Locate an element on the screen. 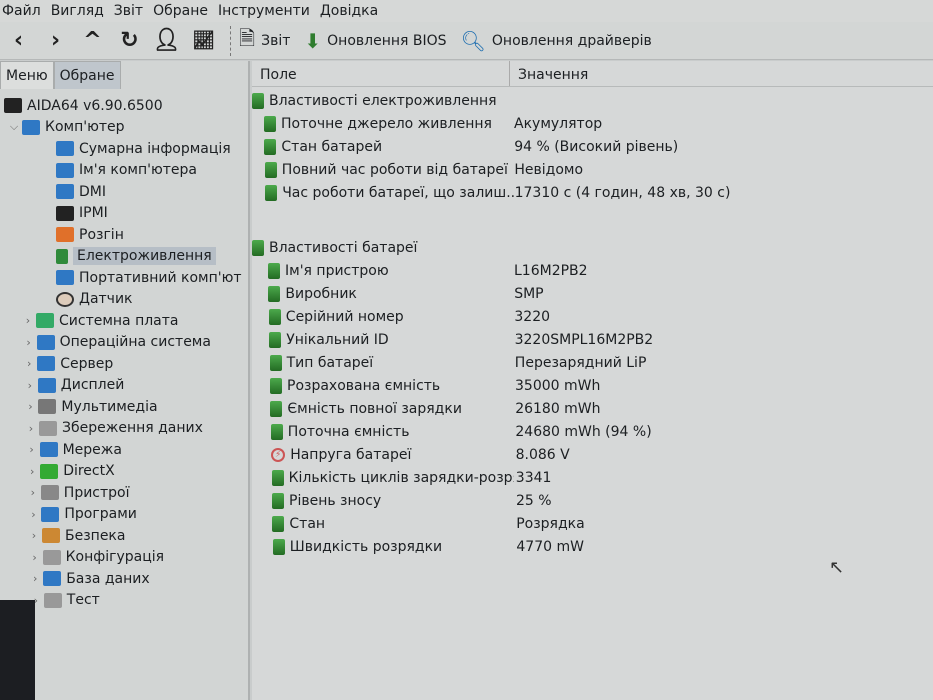 This screenshot has height=700, width=933. table-row: Поточне джерело живлення Акумулятор is located at coordinates (592, 123).